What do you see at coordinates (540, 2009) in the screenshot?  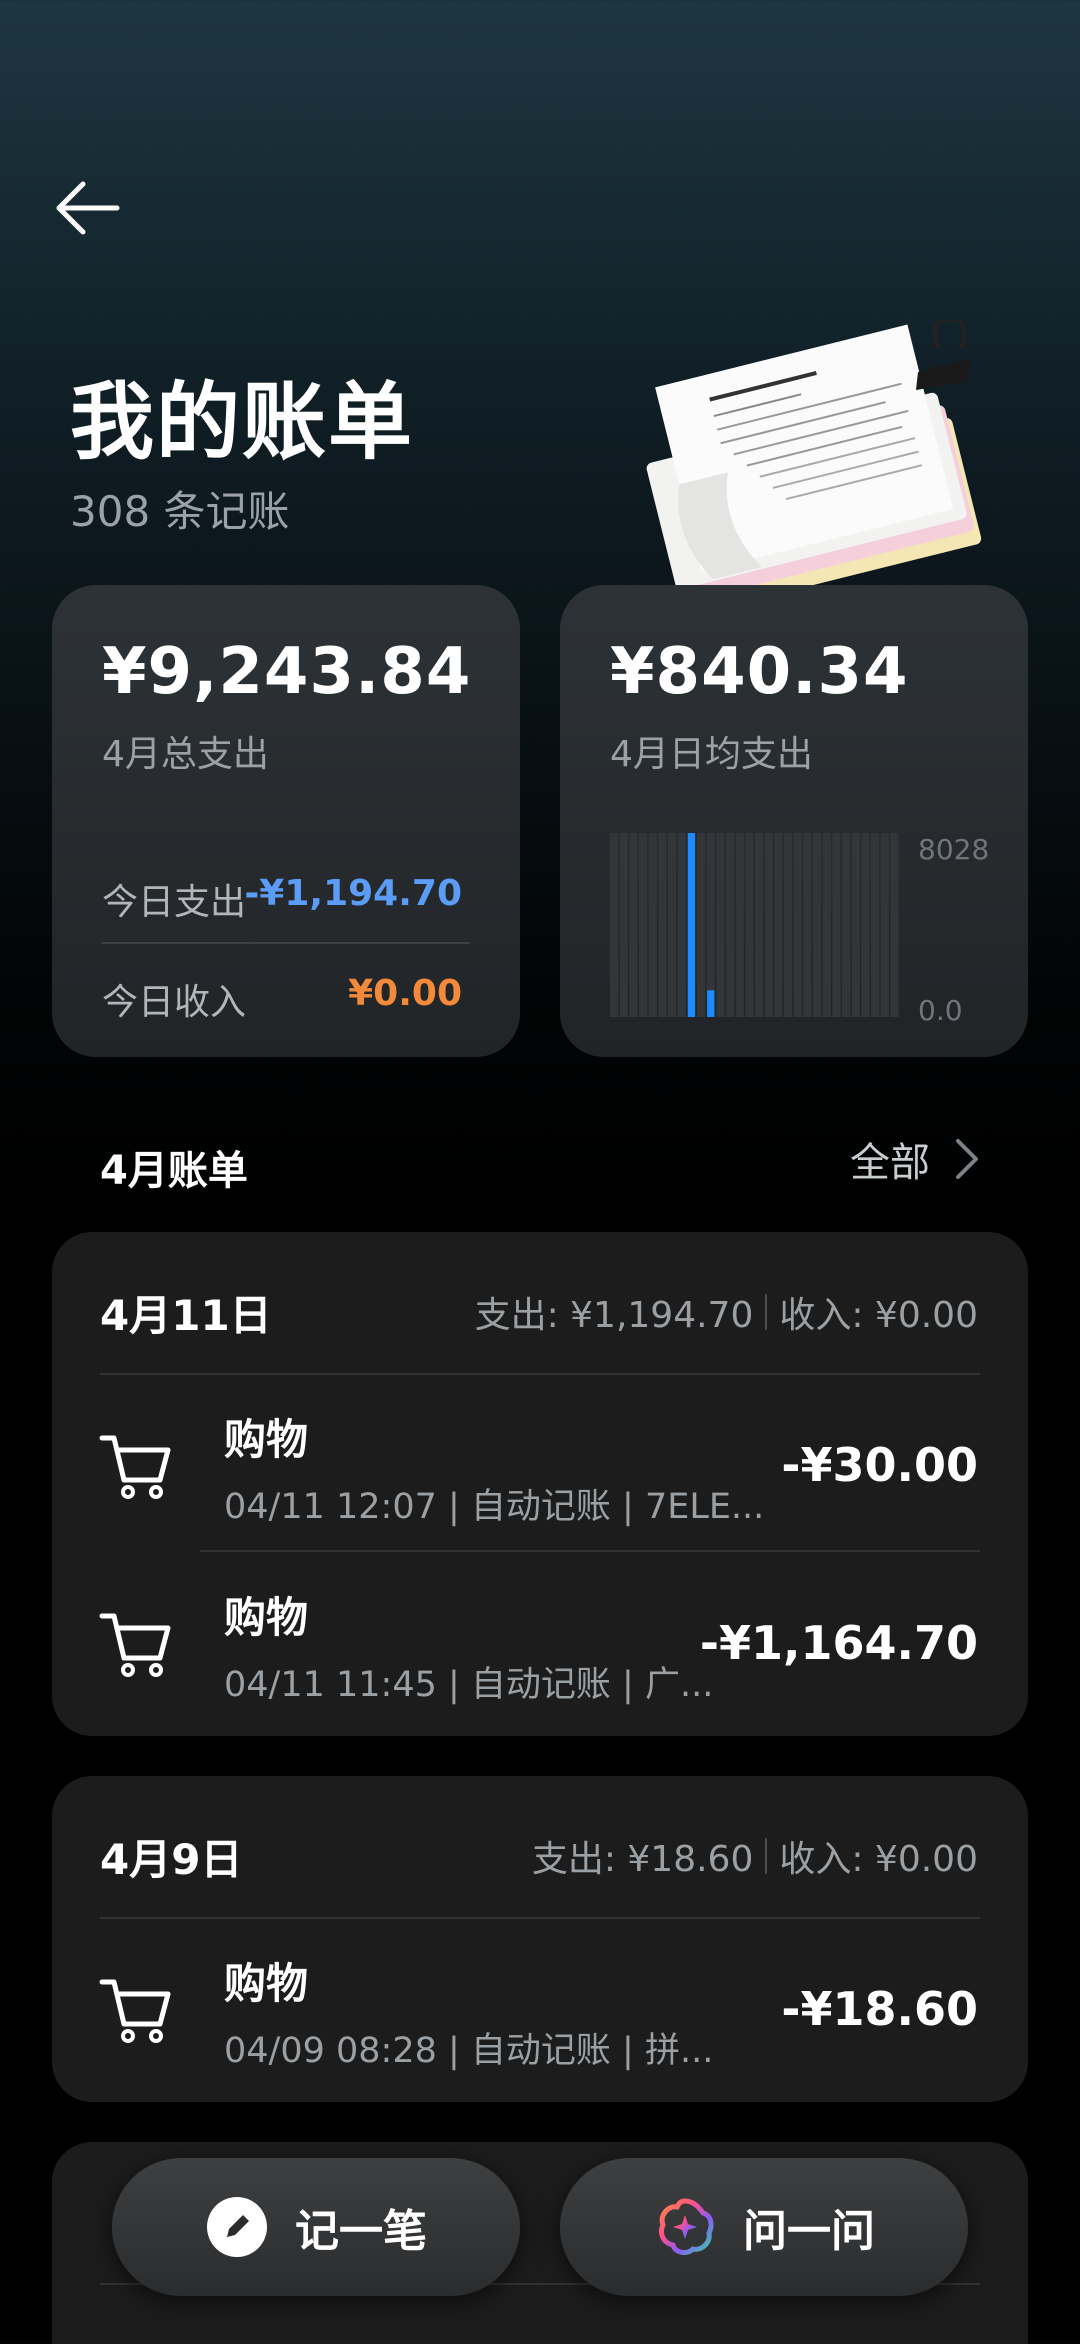 I see `transaction-row: 购物 04/09 08:28 | 自动记账 | 拼... -¥18.60` at bounding box center [540, 2009].